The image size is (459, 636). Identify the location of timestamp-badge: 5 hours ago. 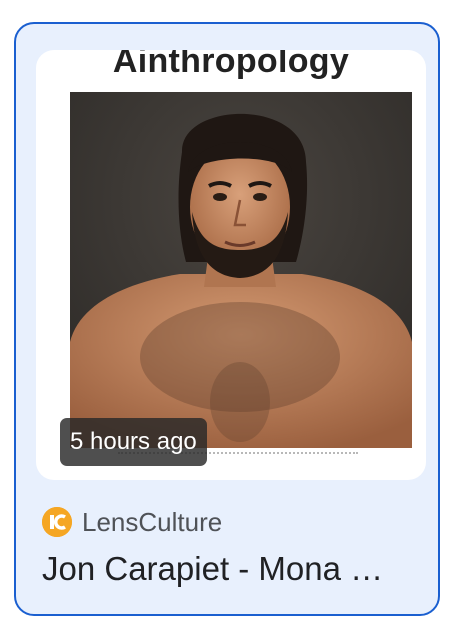
(133, 442).